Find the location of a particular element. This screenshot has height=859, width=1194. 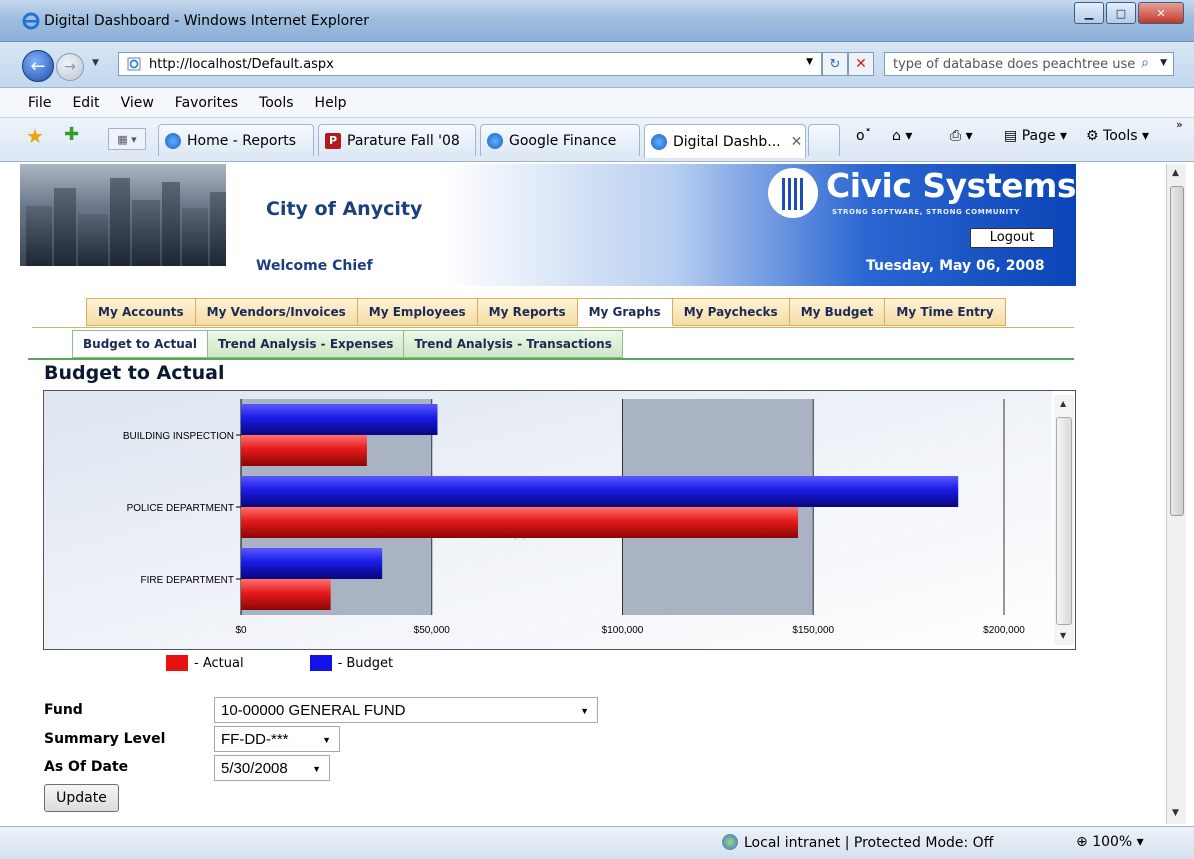

as-of-date-select: 5/30/2008 ▼ is located at coordinates (272, 768).